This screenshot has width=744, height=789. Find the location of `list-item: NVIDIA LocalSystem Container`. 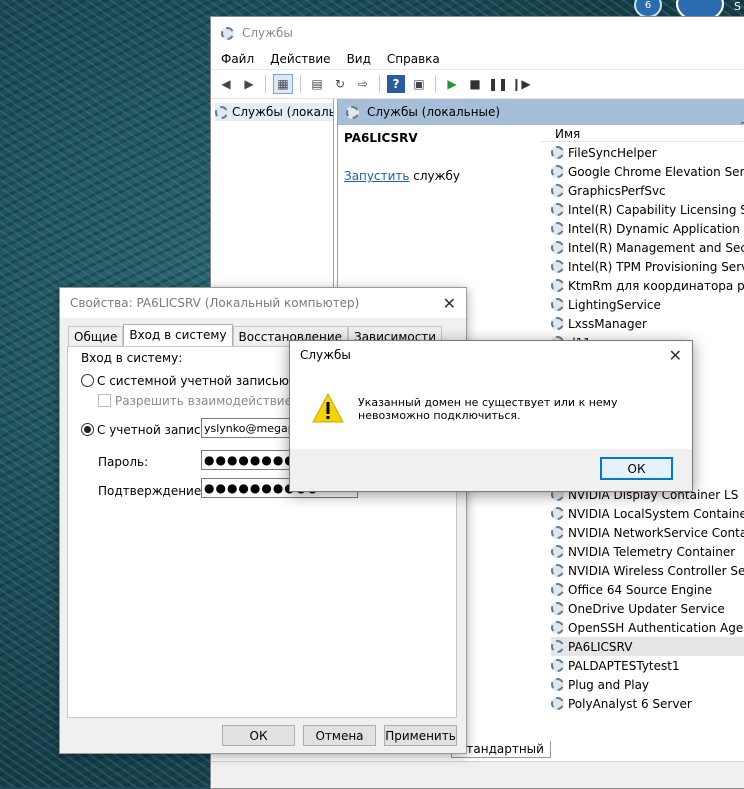

list-item: NVIDIA LocalSystem Container is located at coordinates (647, 513).